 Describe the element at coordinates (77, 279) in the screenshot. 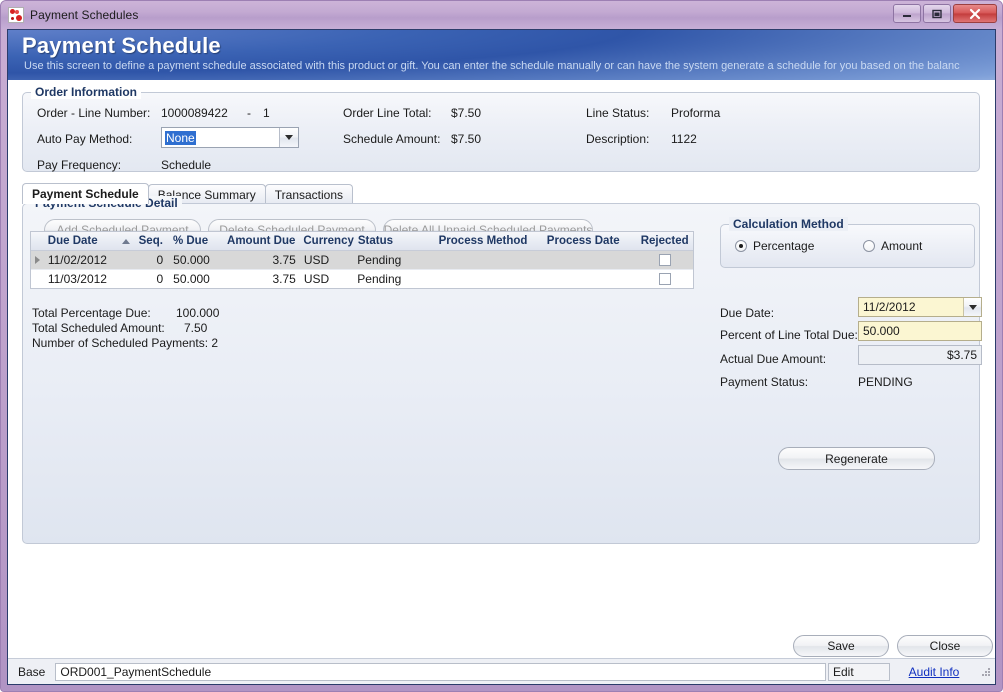

I see `cell-due-date: 11/03/2012` at that location.